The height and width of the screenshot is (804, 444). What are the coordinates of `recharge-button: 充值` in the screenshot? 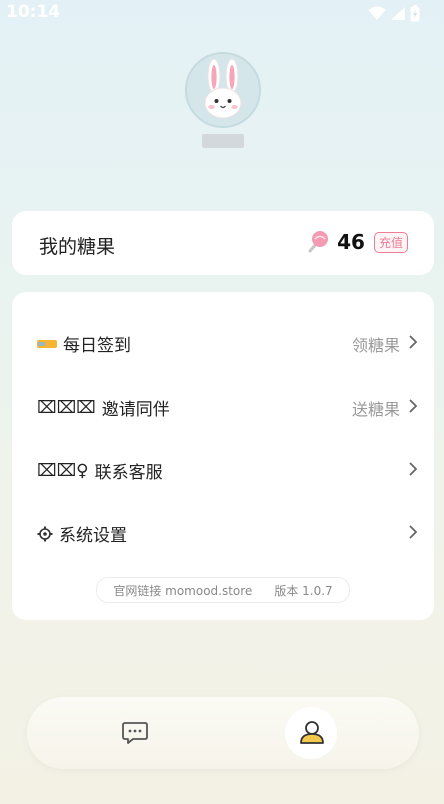 It's located at (390, 242).